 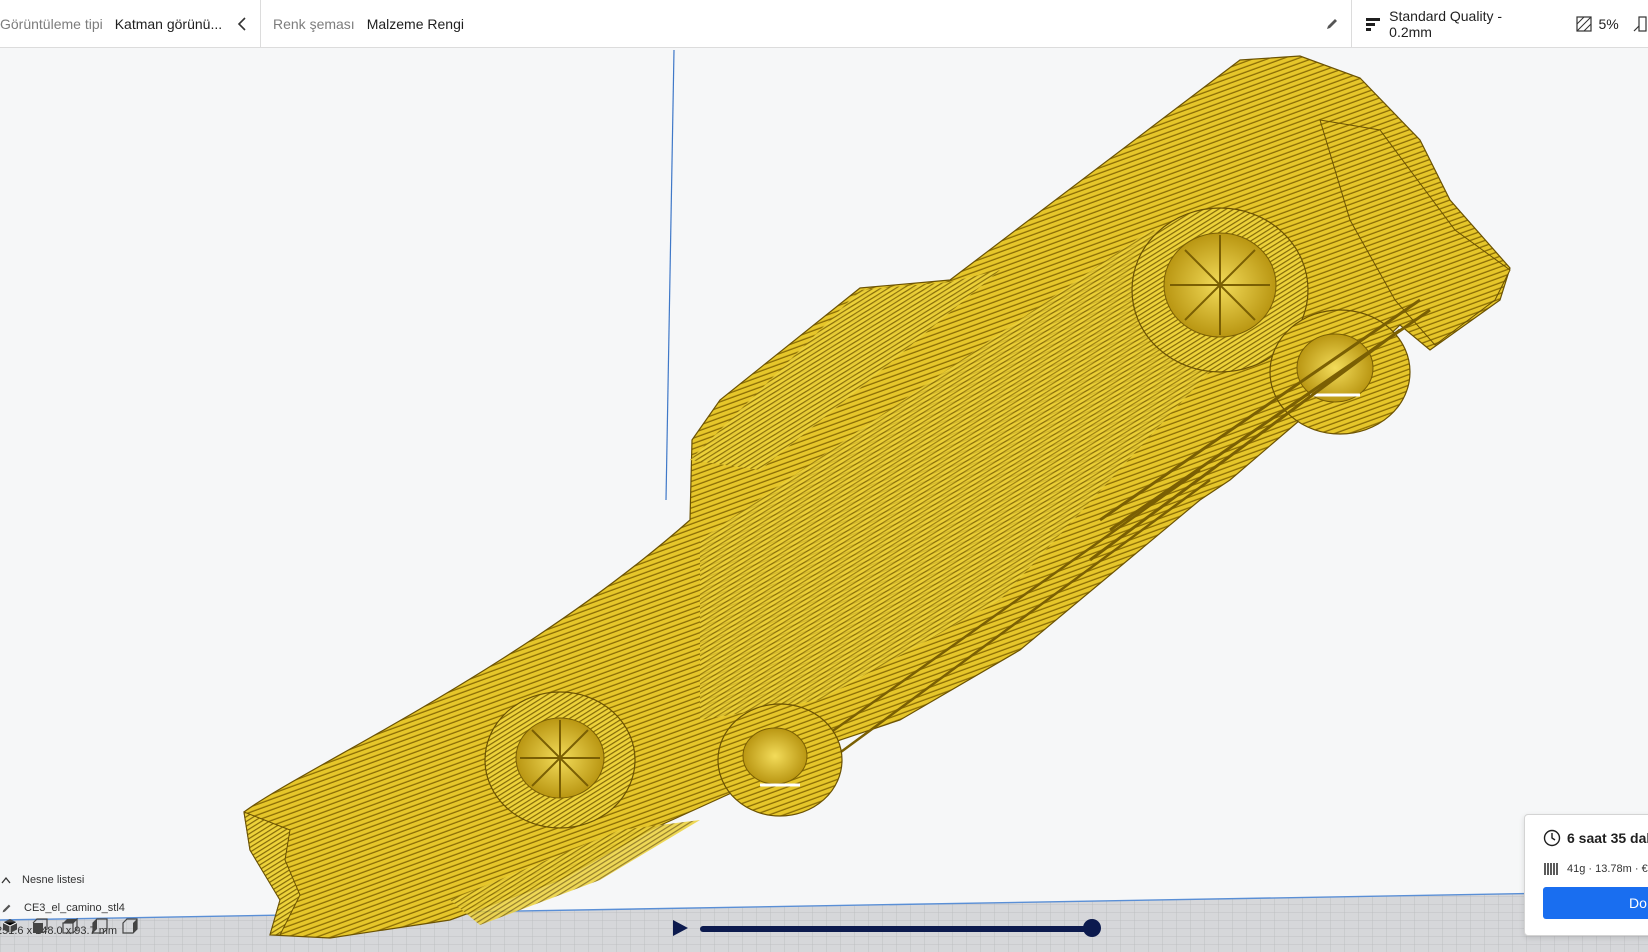 I want to click on z-axis-line, so click(x=670, y=275).